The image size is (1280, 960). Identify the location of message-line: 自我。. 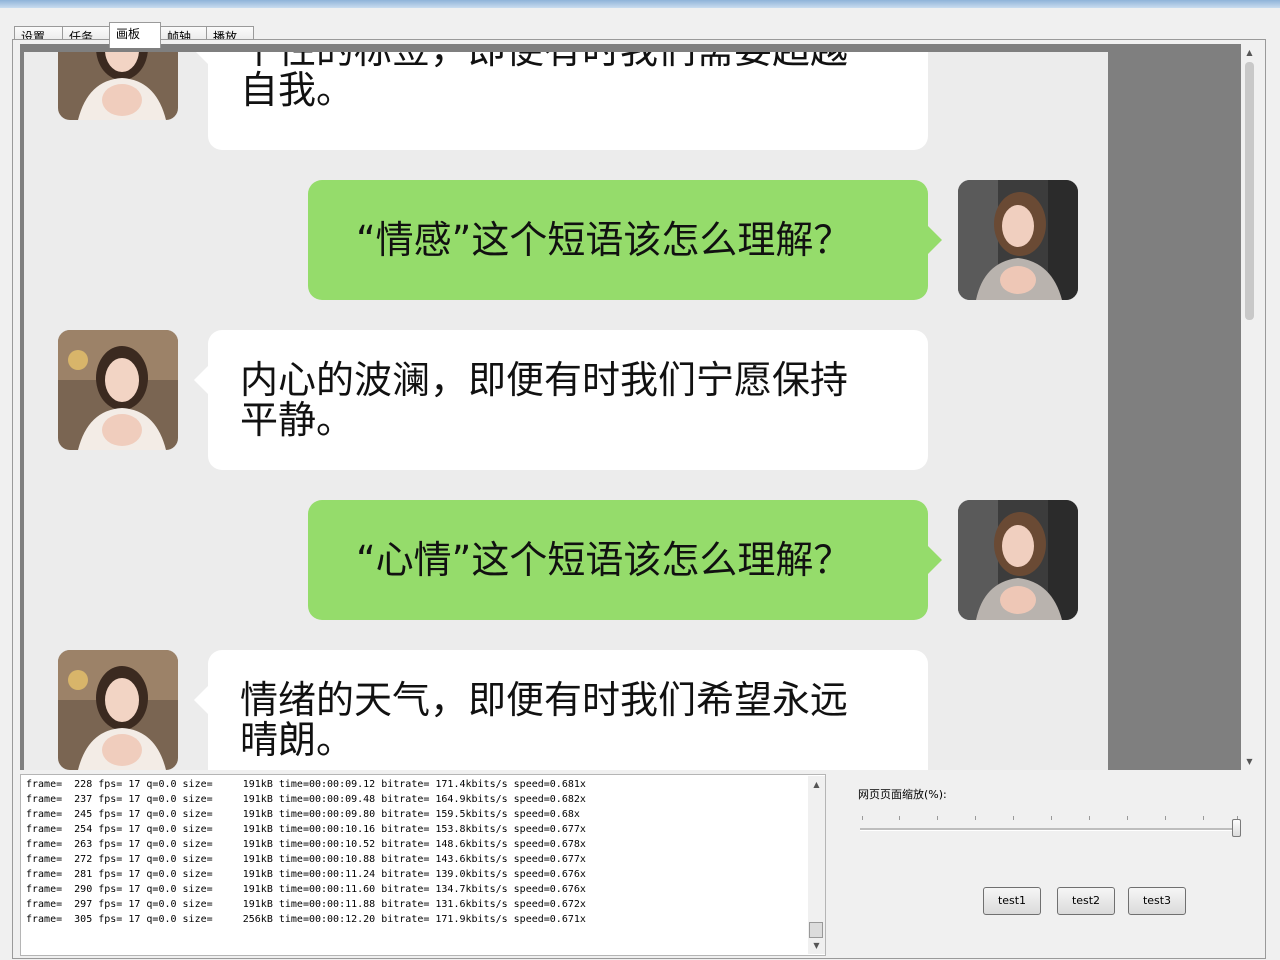
(297, 90).